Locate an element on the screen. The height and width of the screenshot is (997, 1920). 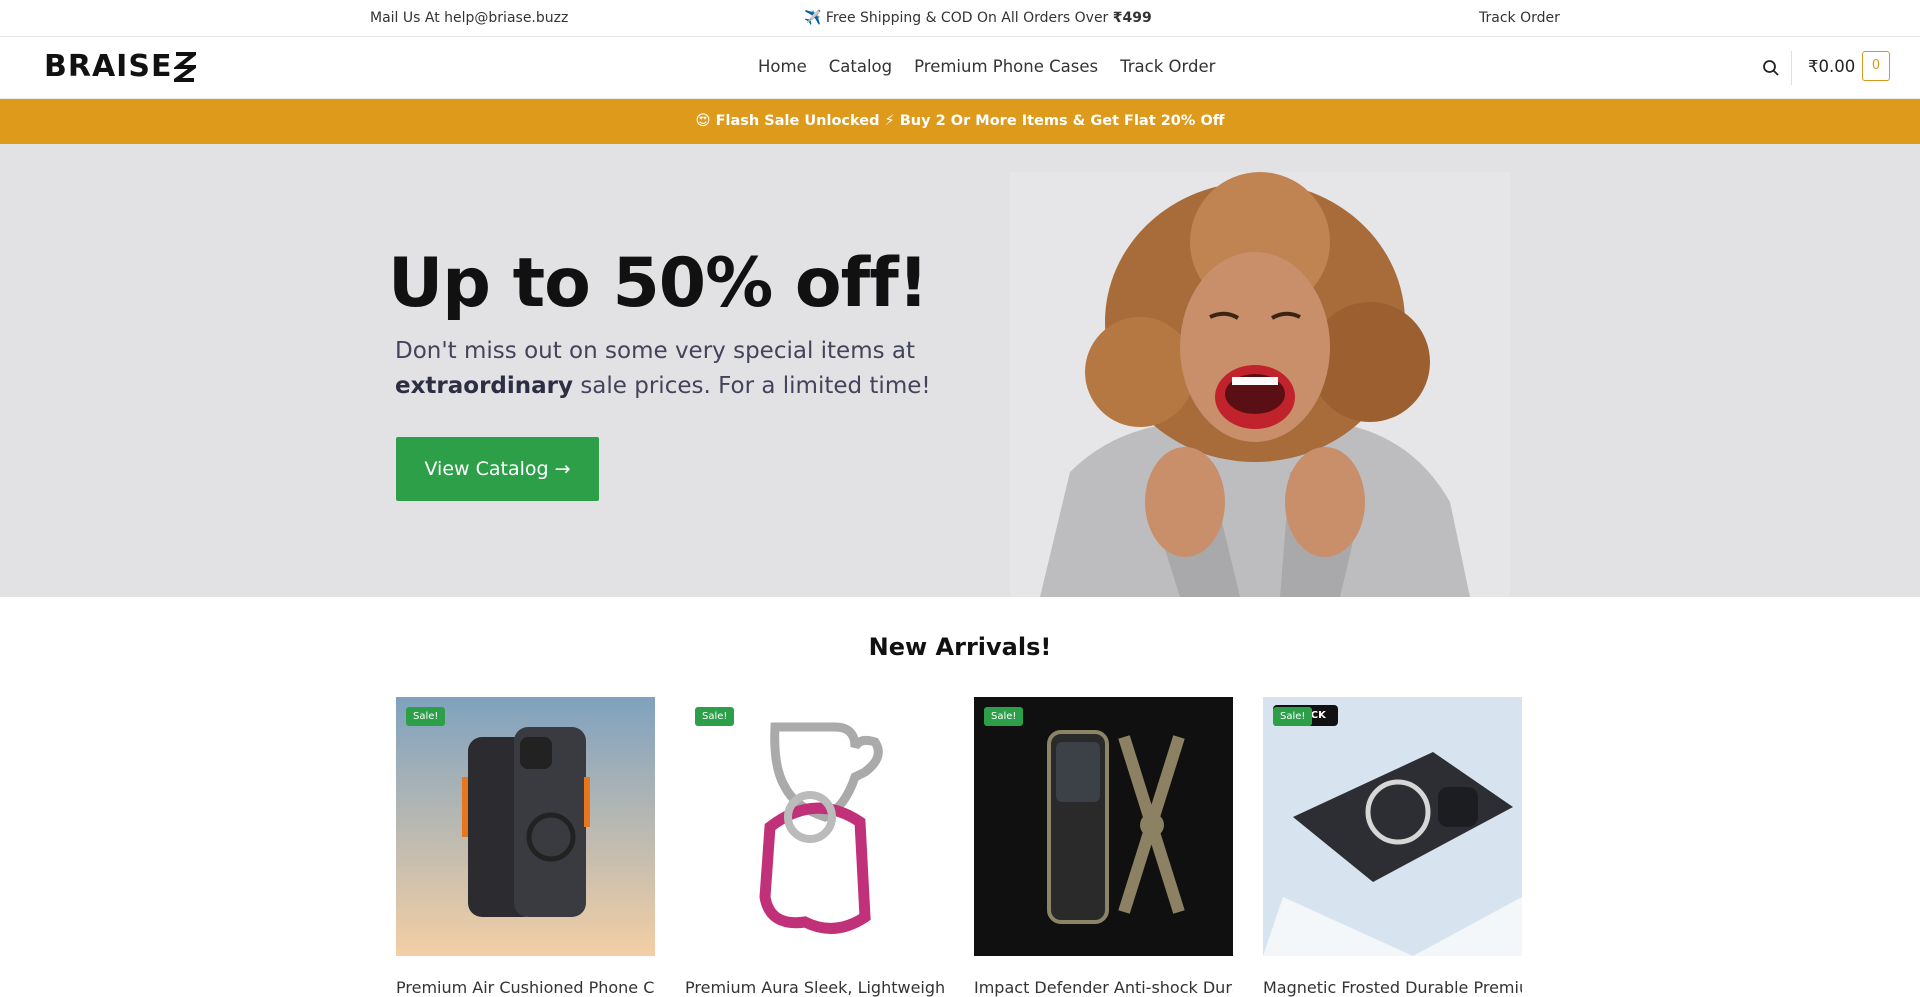
product-card: Sale! Premium Aura Sleek, Lightweight & is located at coordinates (814, 847).